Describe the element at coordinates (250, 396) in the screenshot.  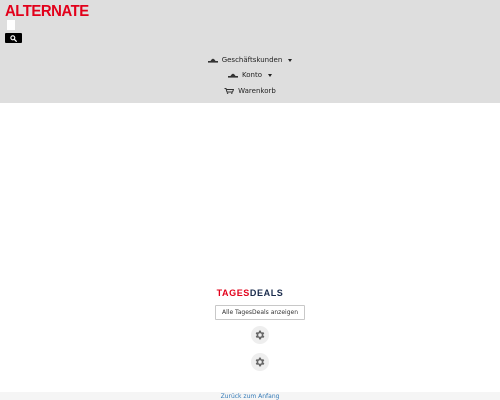
I see `back-to-top-link: Zurück zum Anfang` at that location.